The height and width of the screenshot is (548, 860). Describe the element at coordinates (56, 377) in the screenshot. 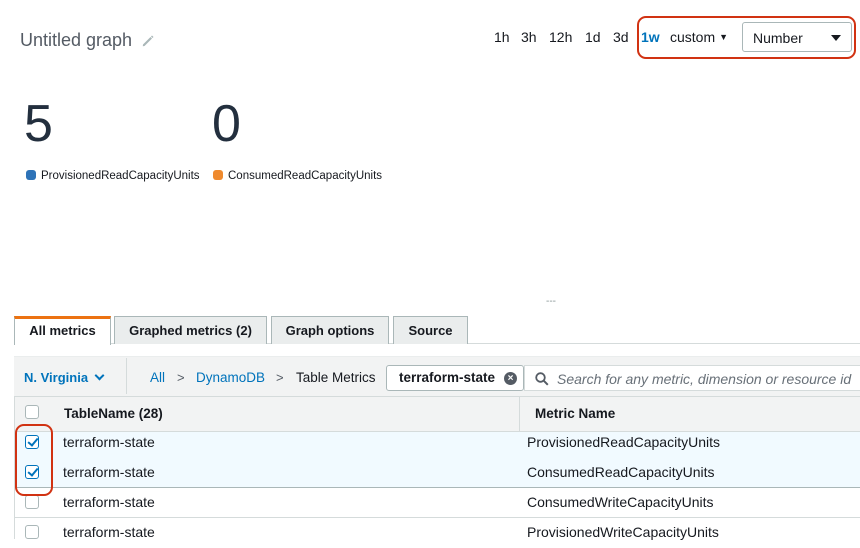

I see `region-label: N. Virginia` at that location.